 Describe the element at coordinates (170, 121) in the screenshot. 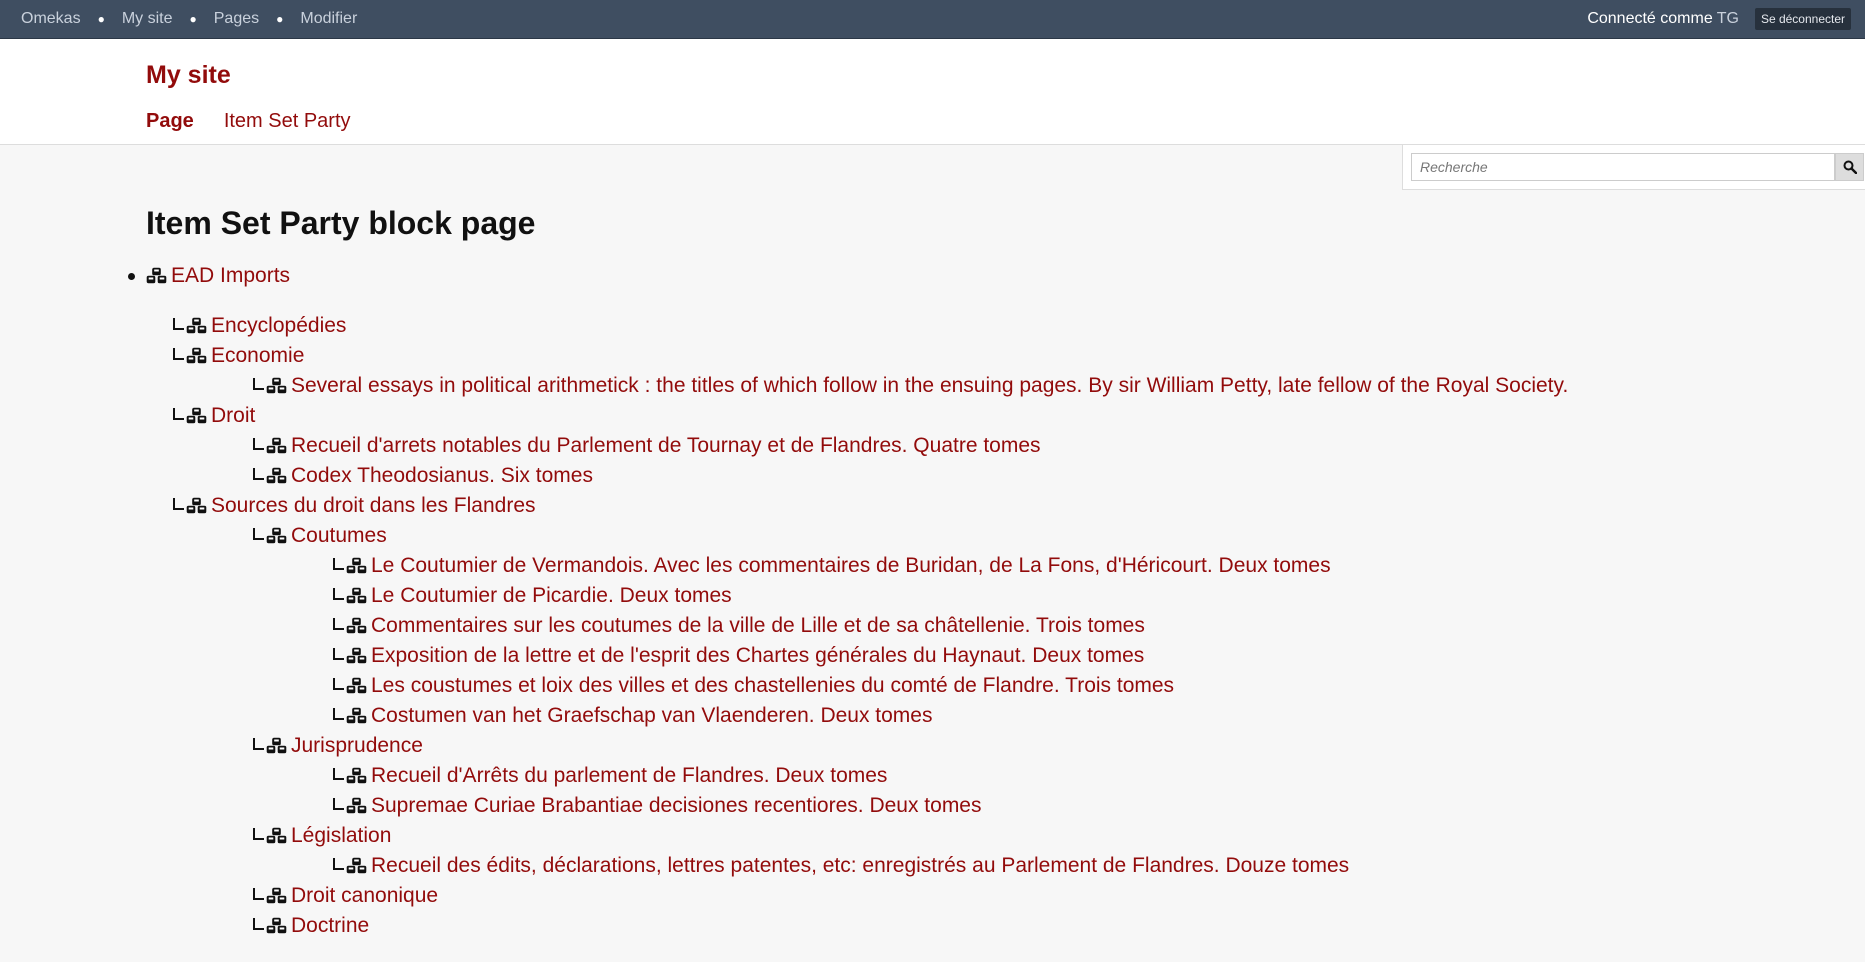

I see `nav-item-page: Page` at that location.